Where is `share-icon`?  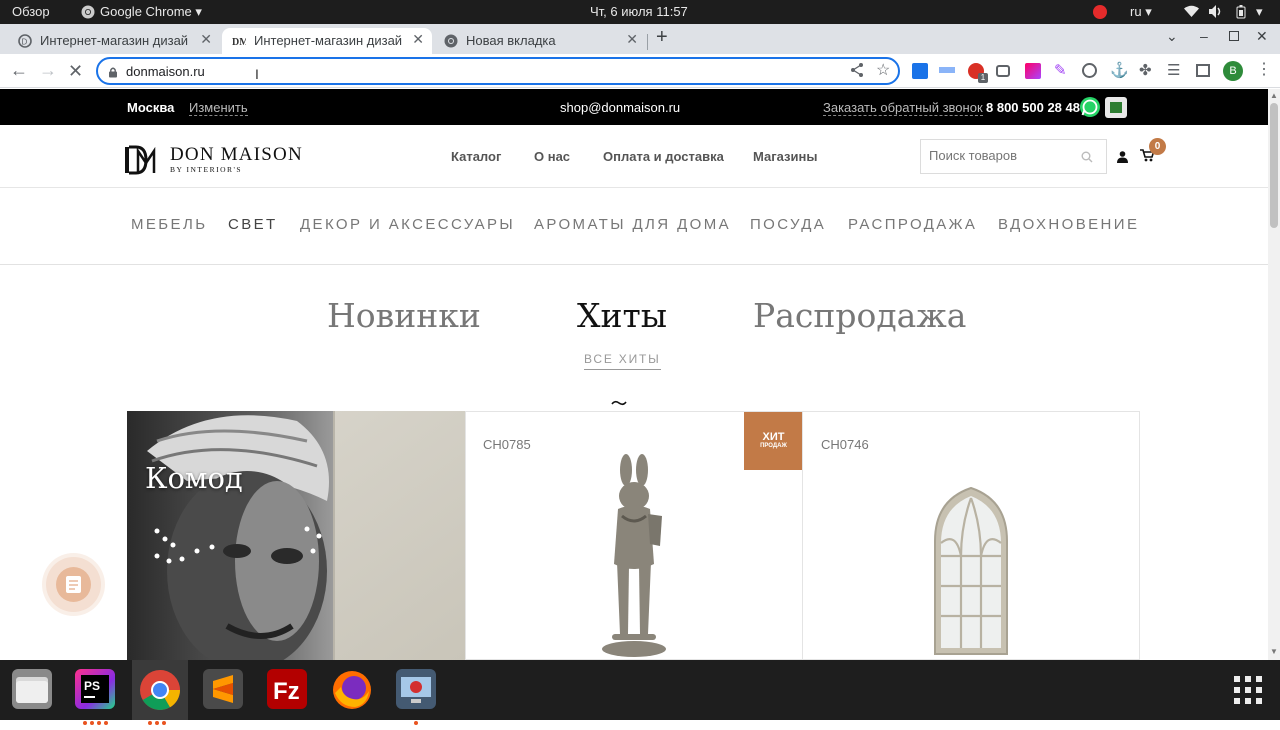
share-icon is located at coordinates (857, 72).